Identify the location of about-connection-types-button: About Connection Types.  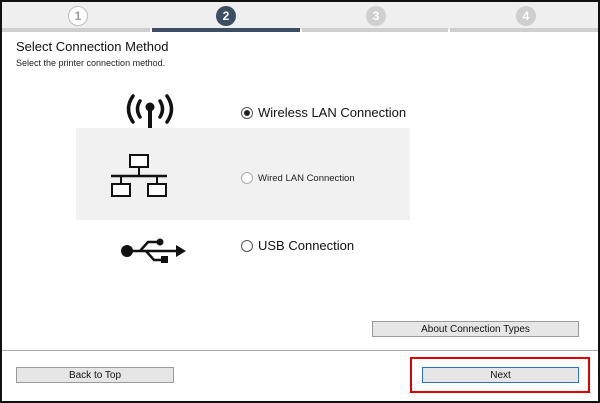
(475, 329).